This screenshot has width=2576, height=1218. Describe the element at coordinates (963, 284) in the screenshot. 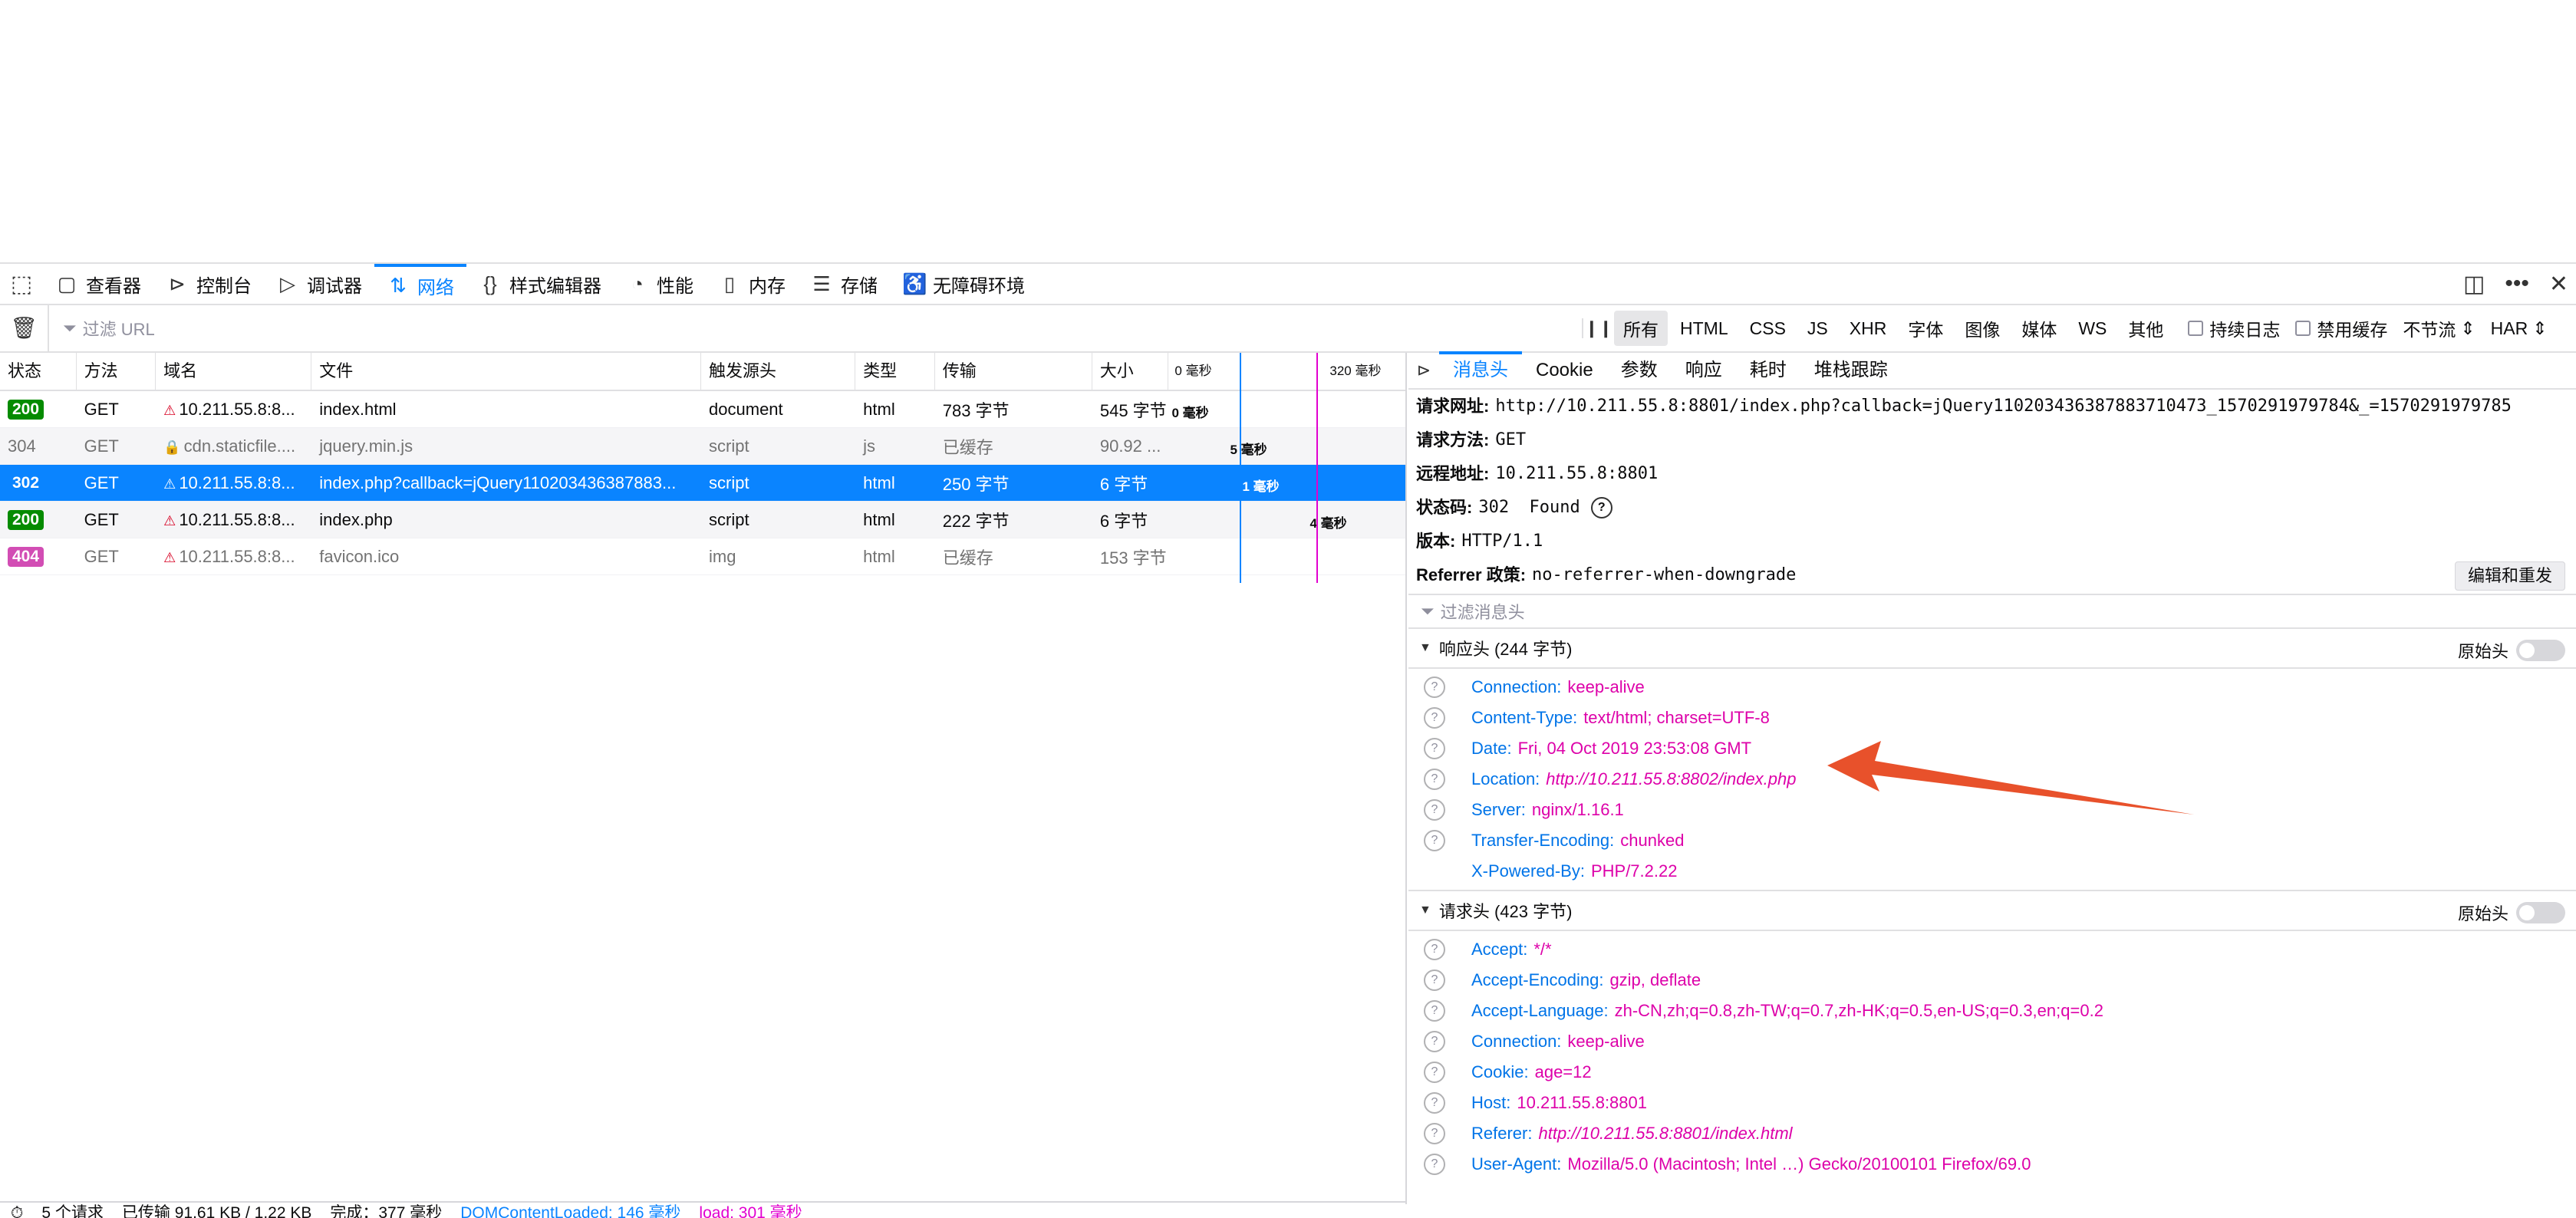

I see `tab-accessibility: ♿ 无障碍环境` at that location.